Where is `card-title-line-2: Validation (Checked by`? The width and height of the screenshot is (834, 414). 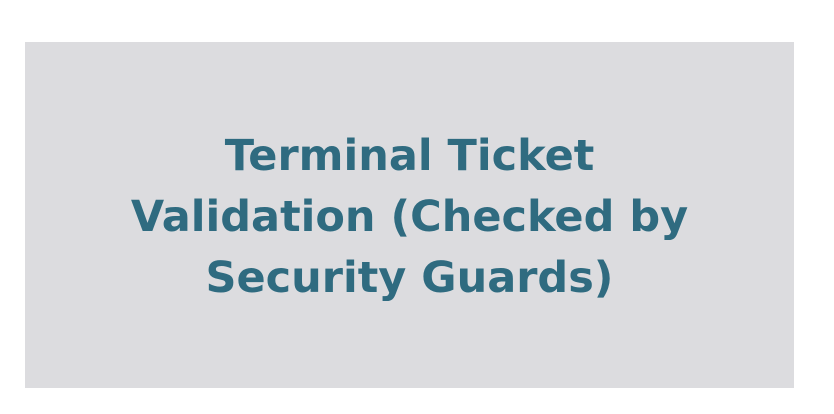
card-title-line-2: Validation (Checked by is located at coordinates (409, 216).